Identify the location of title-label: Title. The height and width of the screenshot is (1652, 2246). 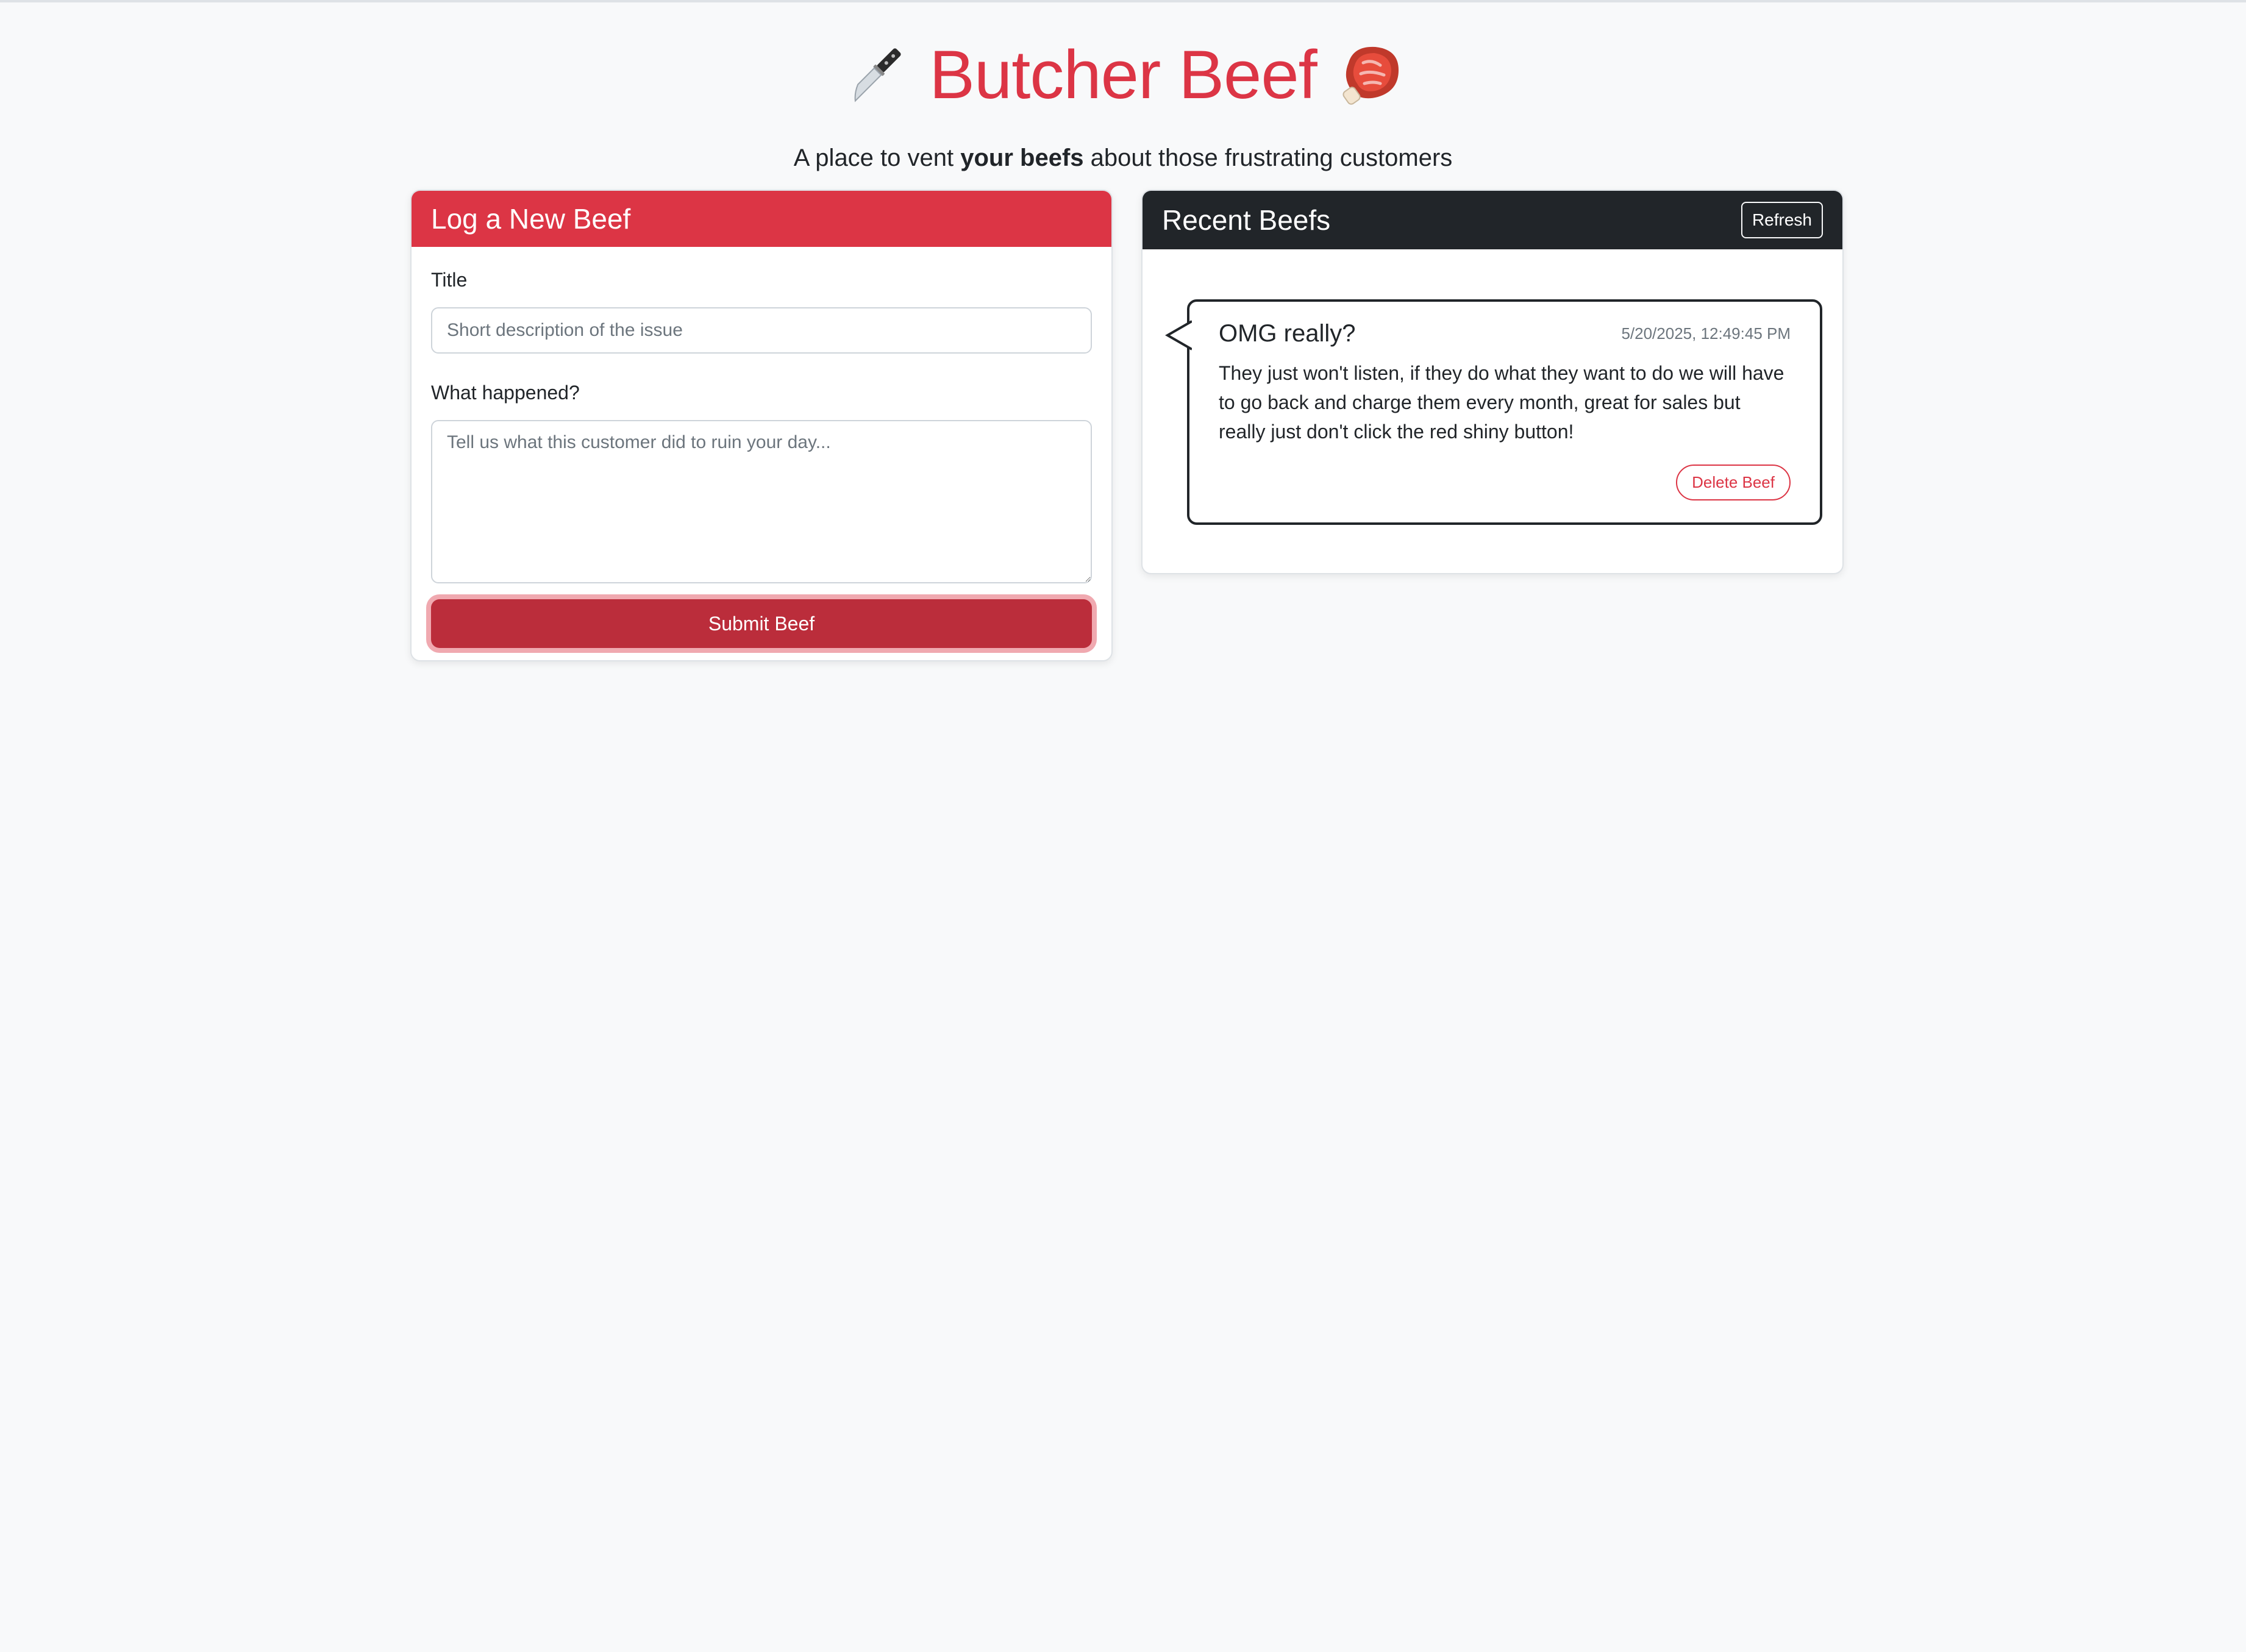
(450, 280).